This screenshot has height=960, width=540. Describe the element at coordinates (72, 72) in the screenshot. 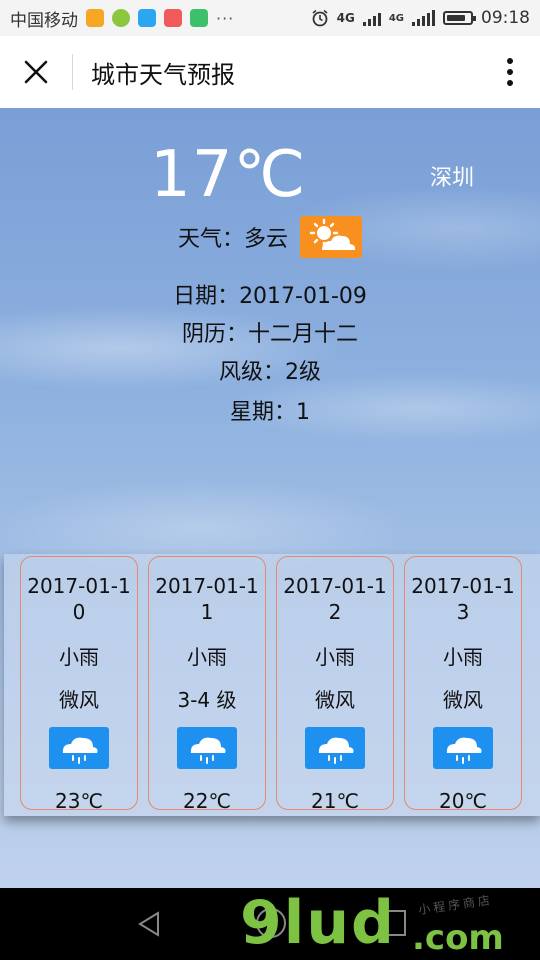

I see `title-divider` at that location.